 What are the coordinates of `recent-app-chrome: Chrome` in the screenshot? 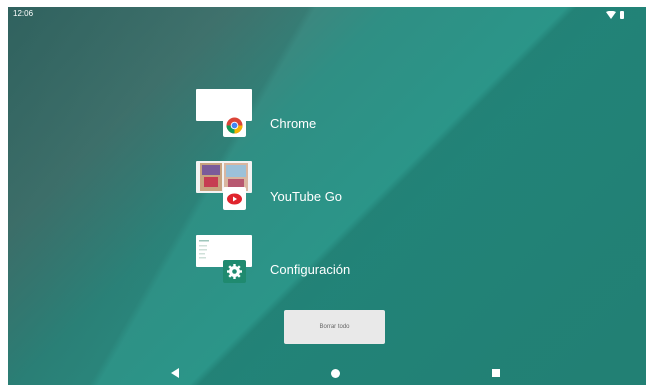 It's located at (306, 121).